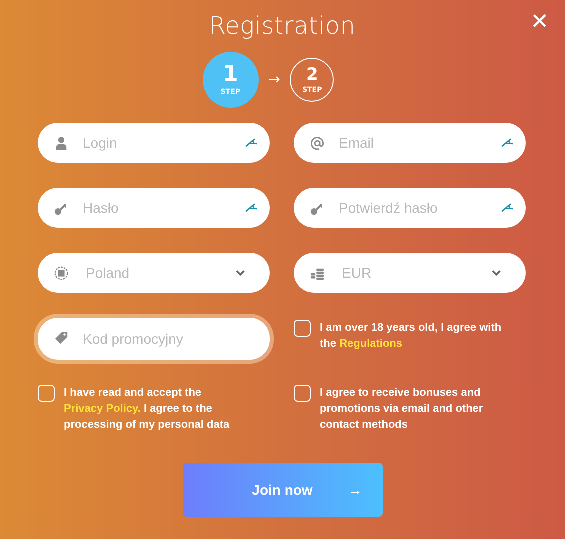 This screenshot has height=539, width=565. Describe the element at coordinates (123, 409) in the screenshot. I see `link: Policy.` at that location.